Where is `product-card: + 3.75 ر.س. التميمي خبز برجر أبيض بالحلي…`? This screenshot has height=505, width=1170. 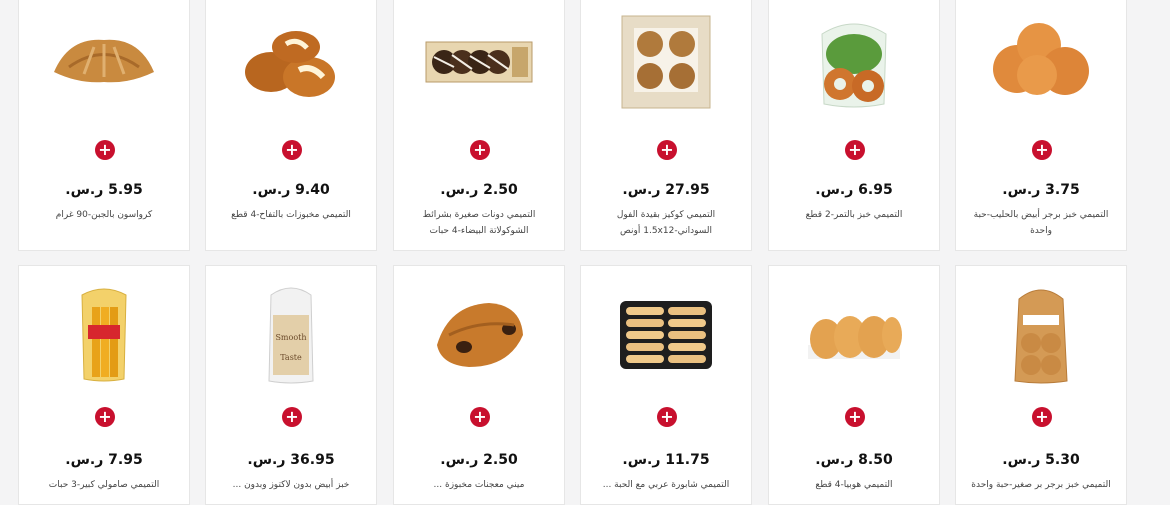
product-card: + 3.75 ر.س. التميمي خبز برجر أبيض بالحلي… is located at coordinates (1041, 125).